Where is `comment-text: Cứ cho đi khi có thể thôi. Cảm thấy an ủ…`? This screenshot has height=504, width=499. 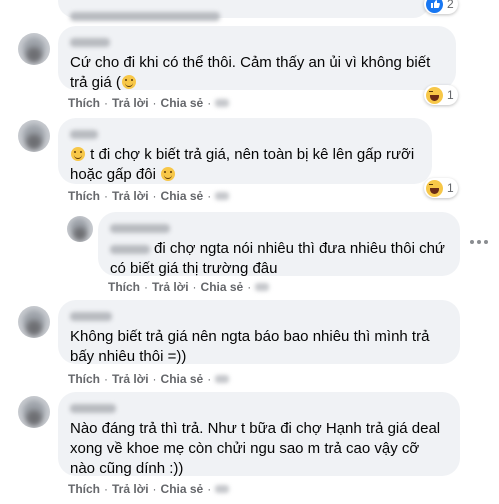 comment-text: Cứ cho đi khi có thể thôi. Cảm thấy an ủ… is located at coordinates (250, 72).